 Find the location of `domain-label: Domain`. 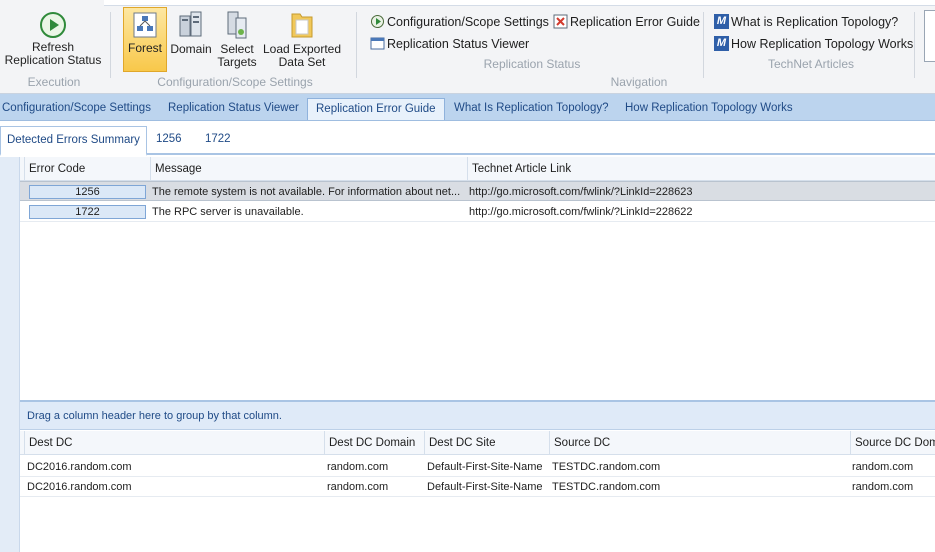

domain-label: Domain is located at coordinates (191, 49).